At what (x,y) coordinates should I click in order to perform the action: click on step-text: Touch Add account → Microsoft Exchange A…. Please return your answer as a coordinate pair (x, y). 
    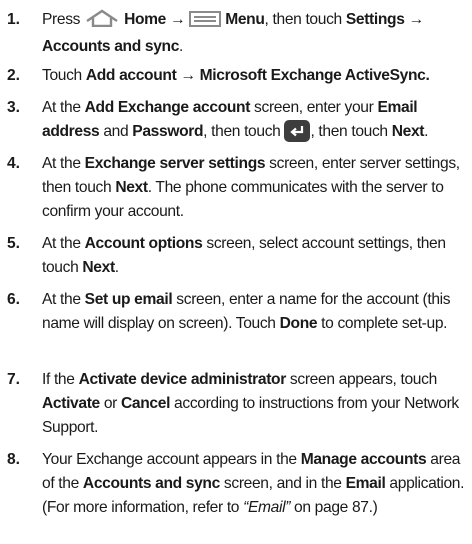
    Looking at the image, I should click on (236, 75).